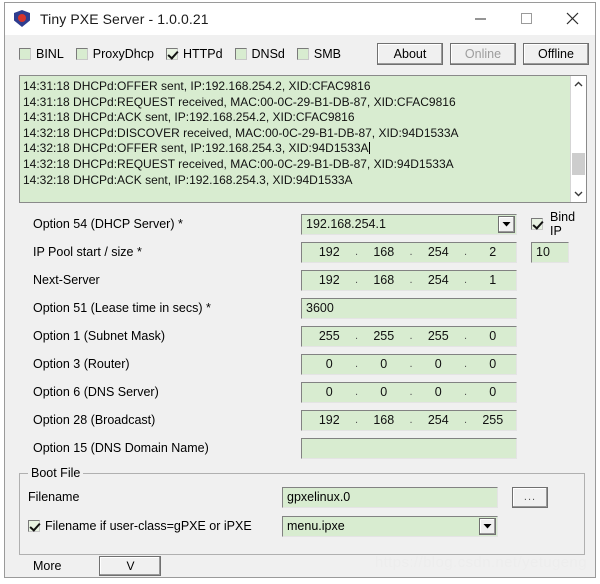 This screenshot has height=584, width=600. What do you see at coordinates (493, 252) in the screenshot?
I see `octet-4: 2` at bounding box center [493, 252].